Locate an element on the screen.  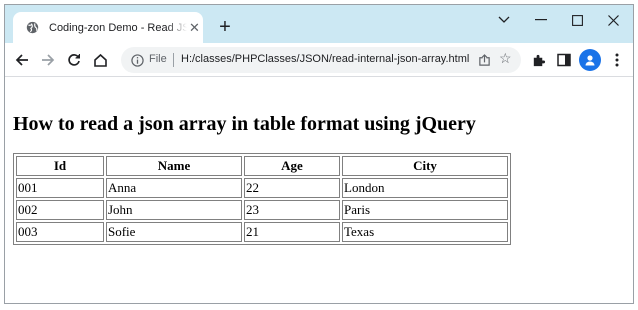
side-panel-icon is located at coordinates (564, 60).